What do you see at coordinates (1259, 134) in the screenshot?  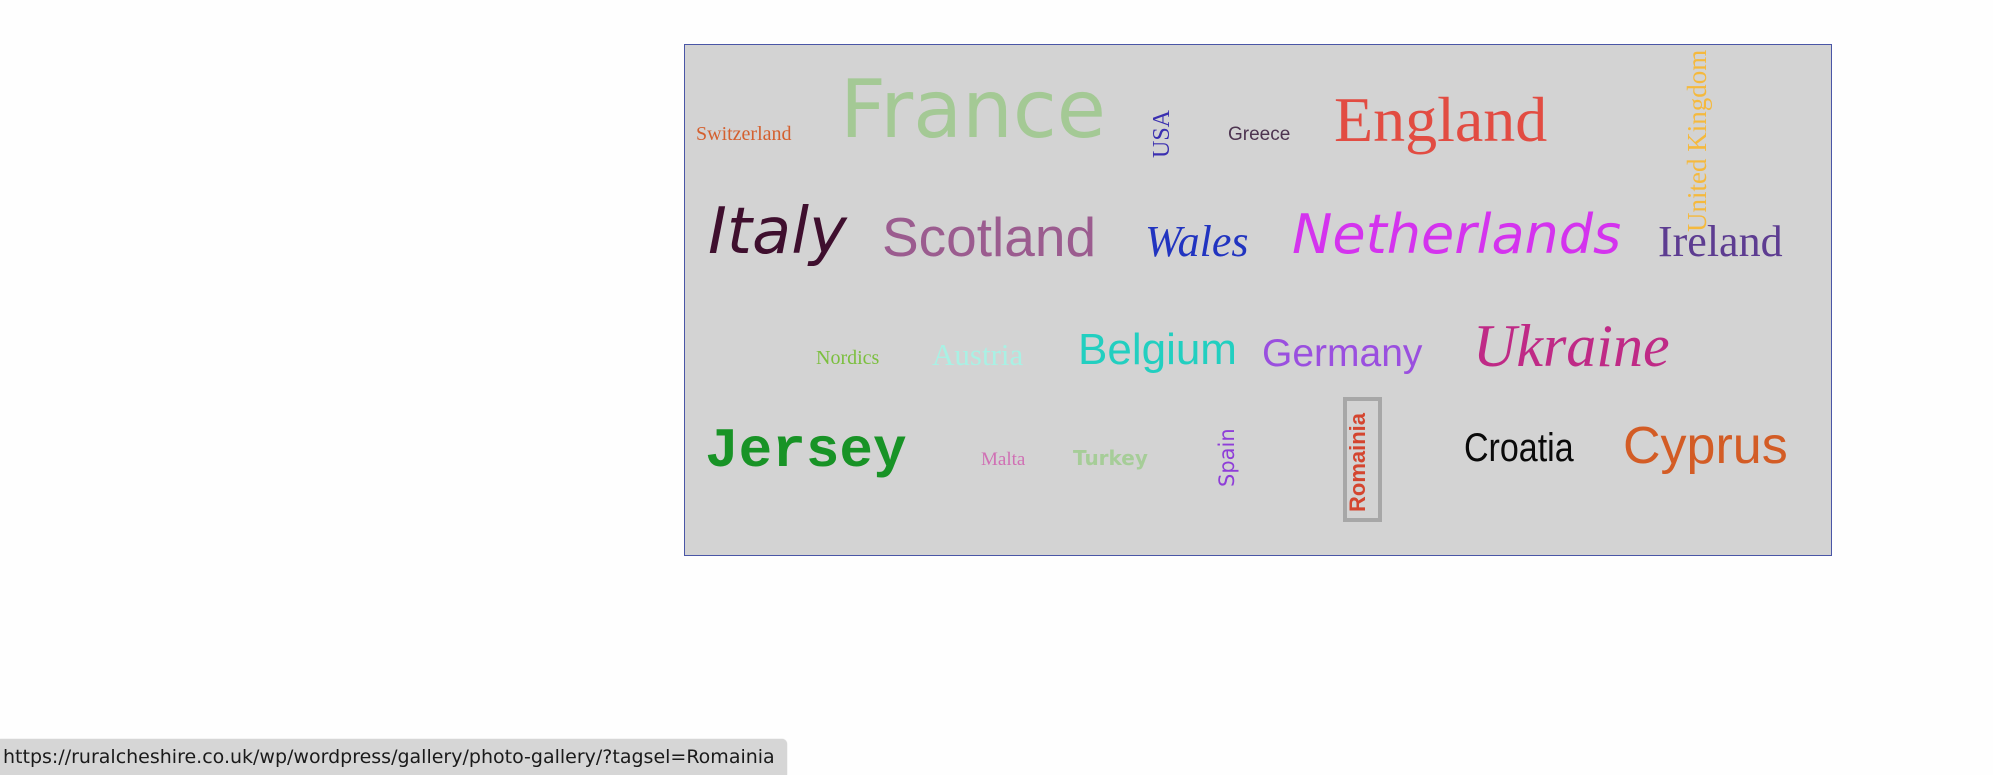 I see `tag-greece: Greece` at bounding box center [1259, 134].